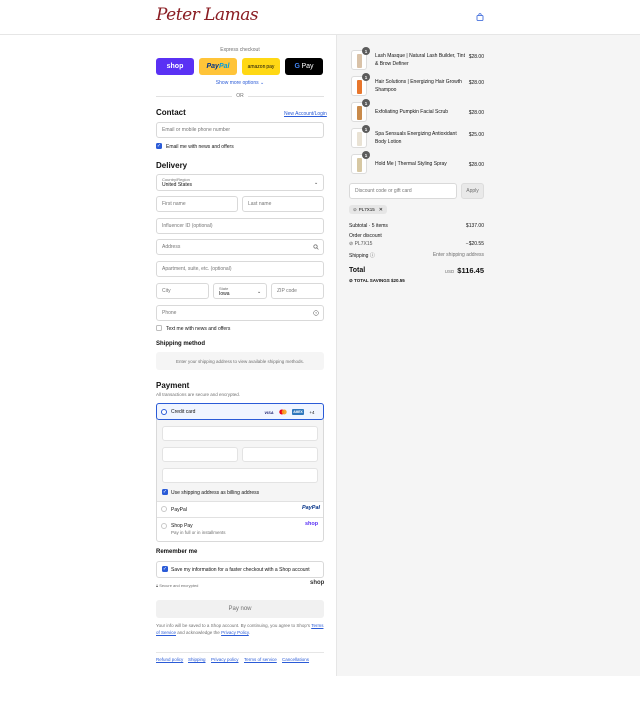 This screenshot has width=640, height=703. Describe the element at coordinates (269, 412) in the screenshot. I see `visa-logo-icon: VISA` at that location.